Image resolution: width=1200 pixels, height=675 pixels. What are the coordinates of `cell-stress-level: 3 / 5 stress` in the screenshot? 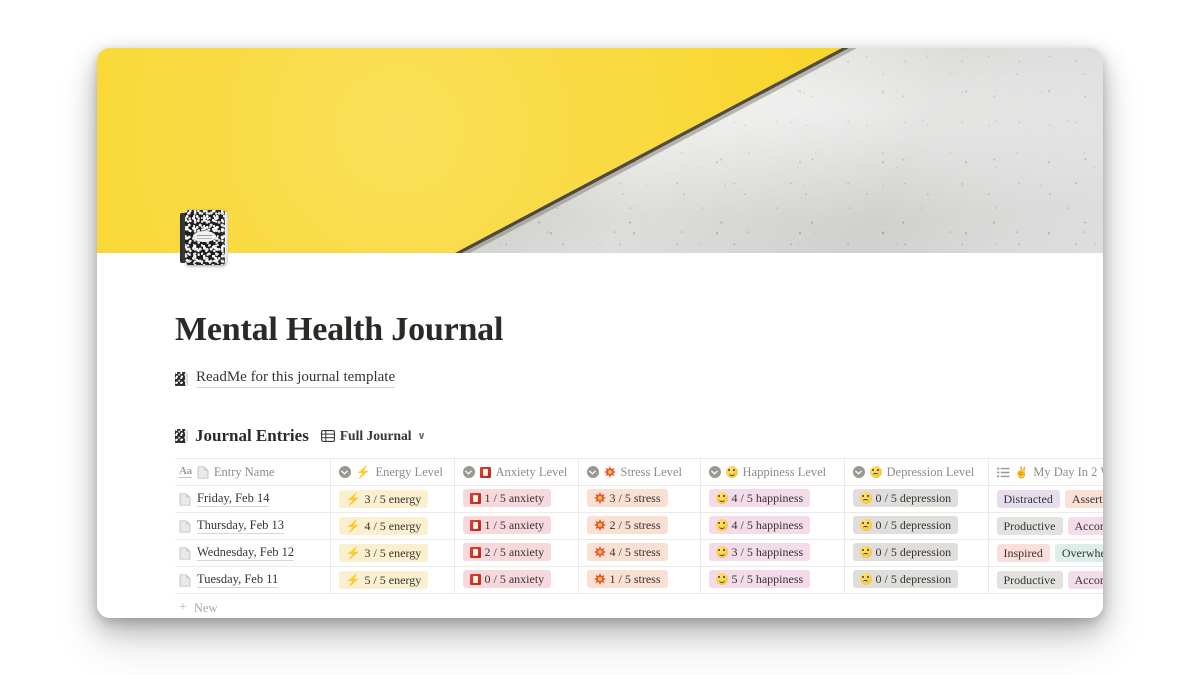 It's located at (639, 499).